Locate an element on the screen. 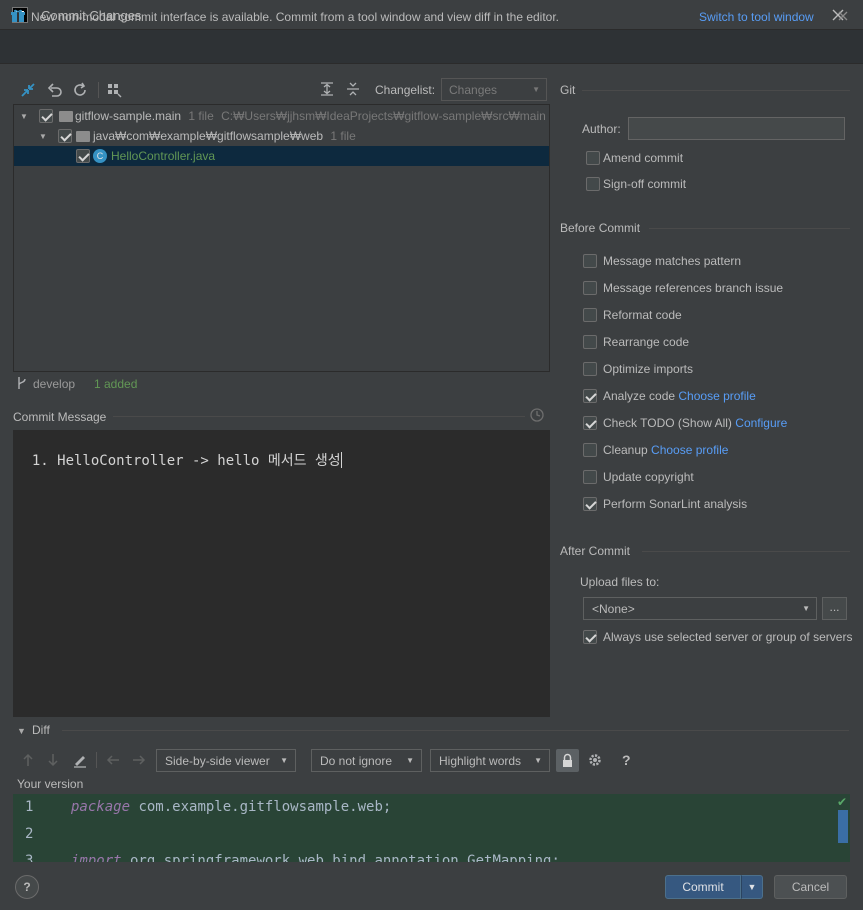  edit-source-button is located at coordinates (80, 760).